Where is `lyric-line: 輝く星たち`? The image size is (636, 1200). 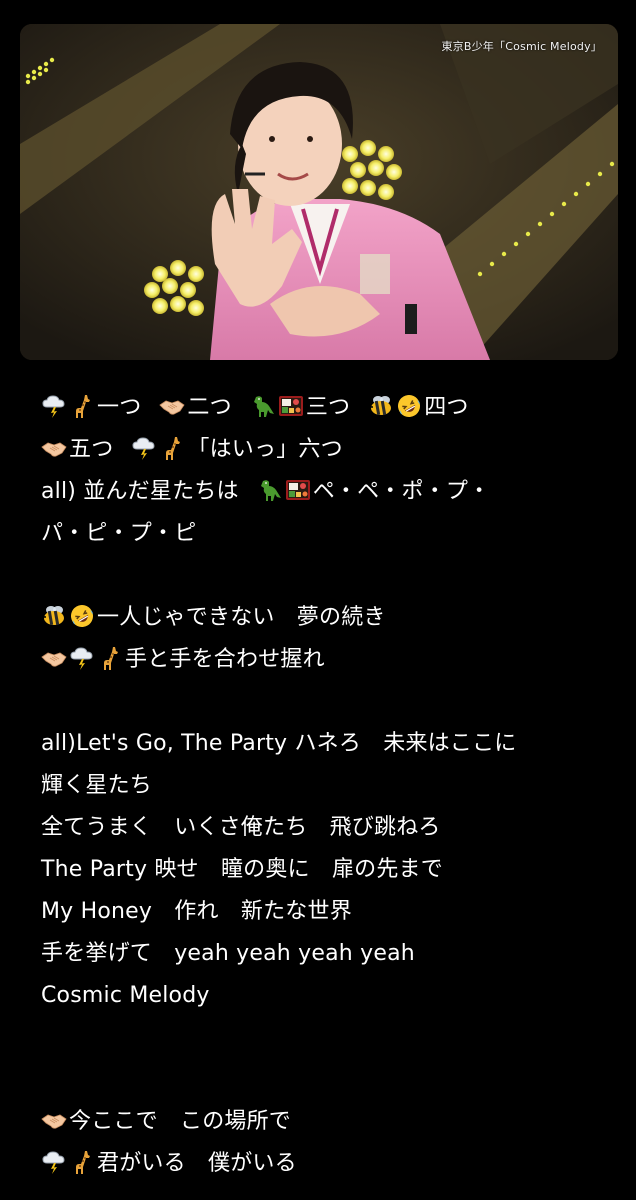
lyric-line: 輝く星たち is located at coordinates (331, 786).